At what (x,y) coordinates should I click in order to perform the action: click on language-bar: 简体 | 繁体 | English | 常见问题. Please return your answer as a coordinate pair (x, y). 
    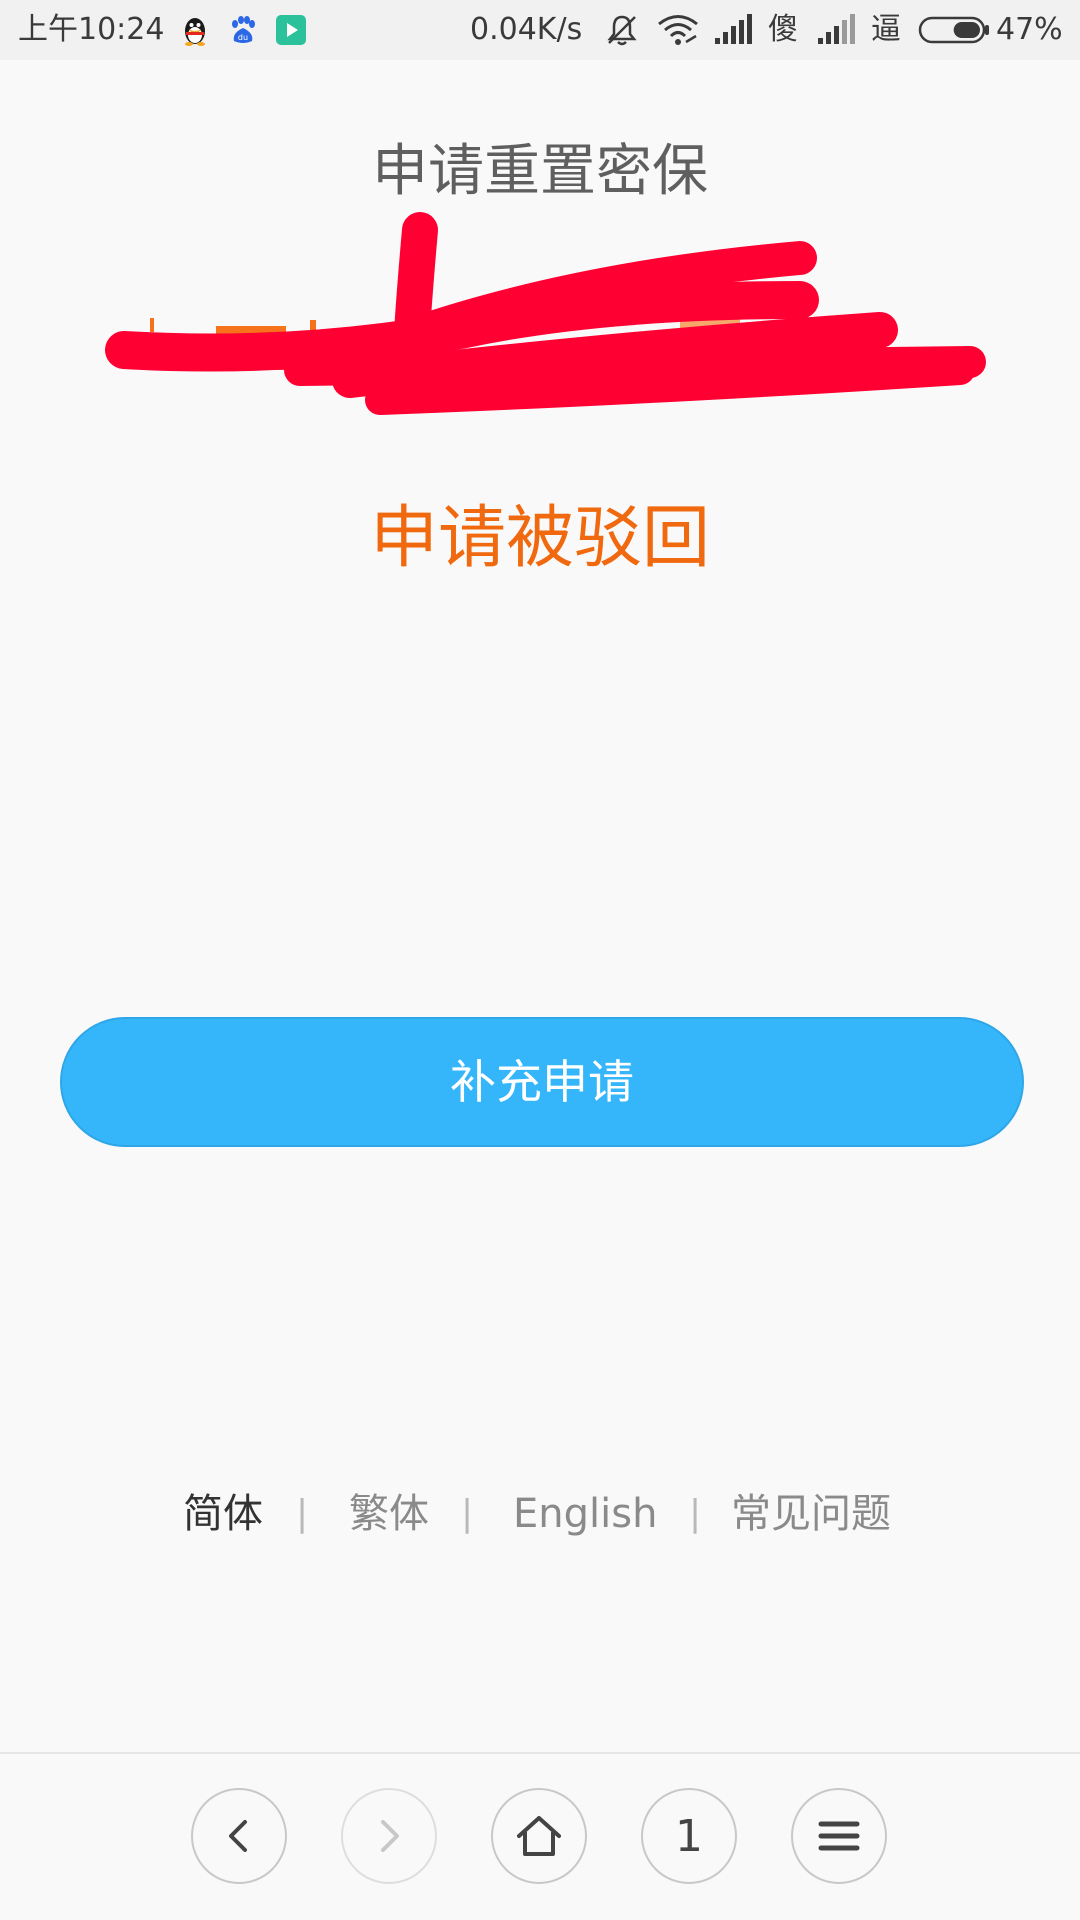
    Looking at the image, I should click on (540, 1514).